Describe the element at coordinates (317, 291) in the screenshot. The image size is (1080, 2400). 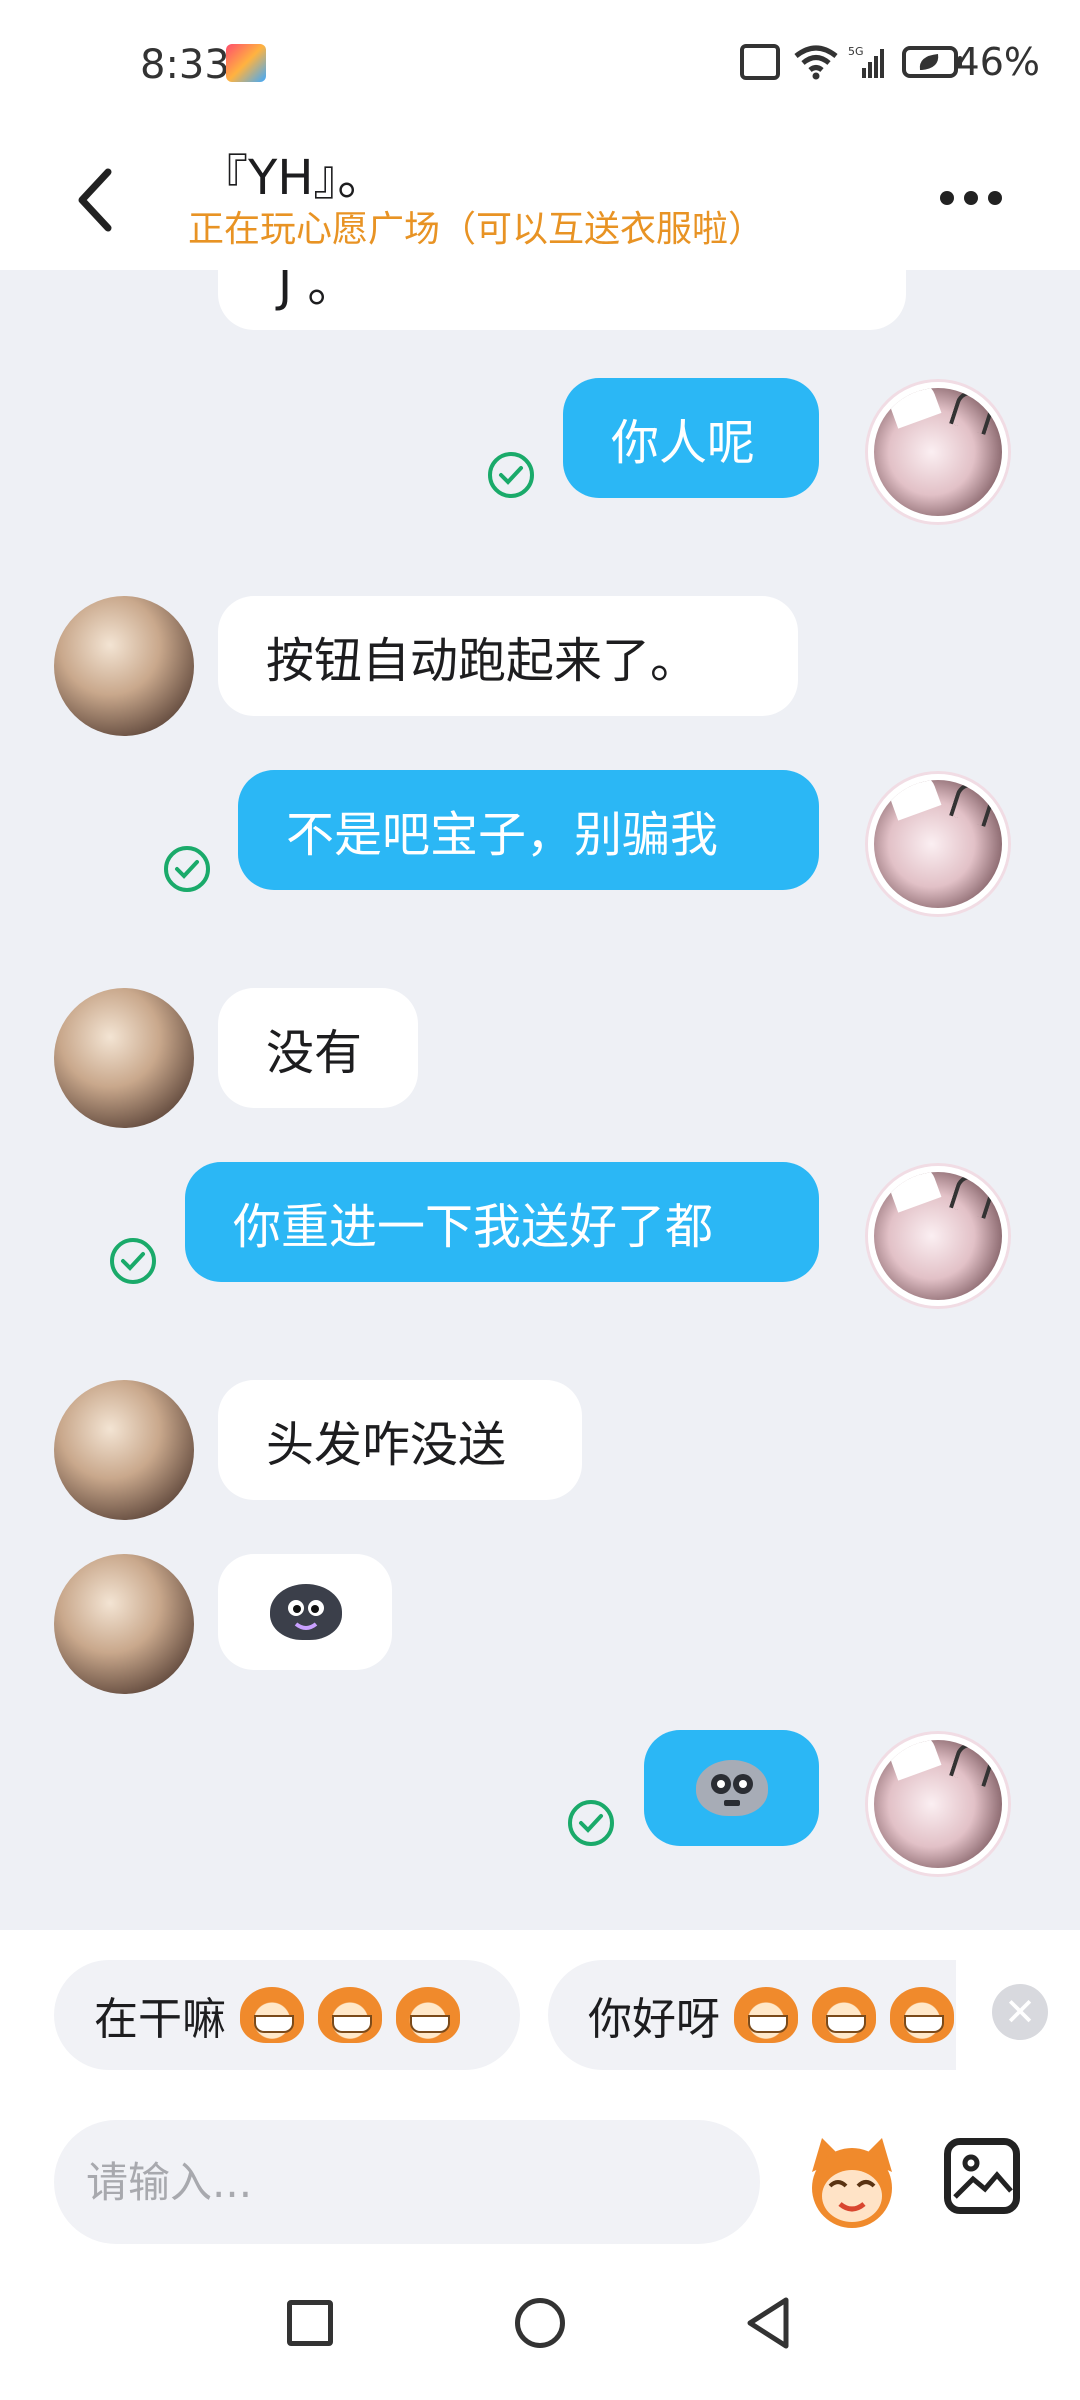
I see `message-text: J 。` at that location.